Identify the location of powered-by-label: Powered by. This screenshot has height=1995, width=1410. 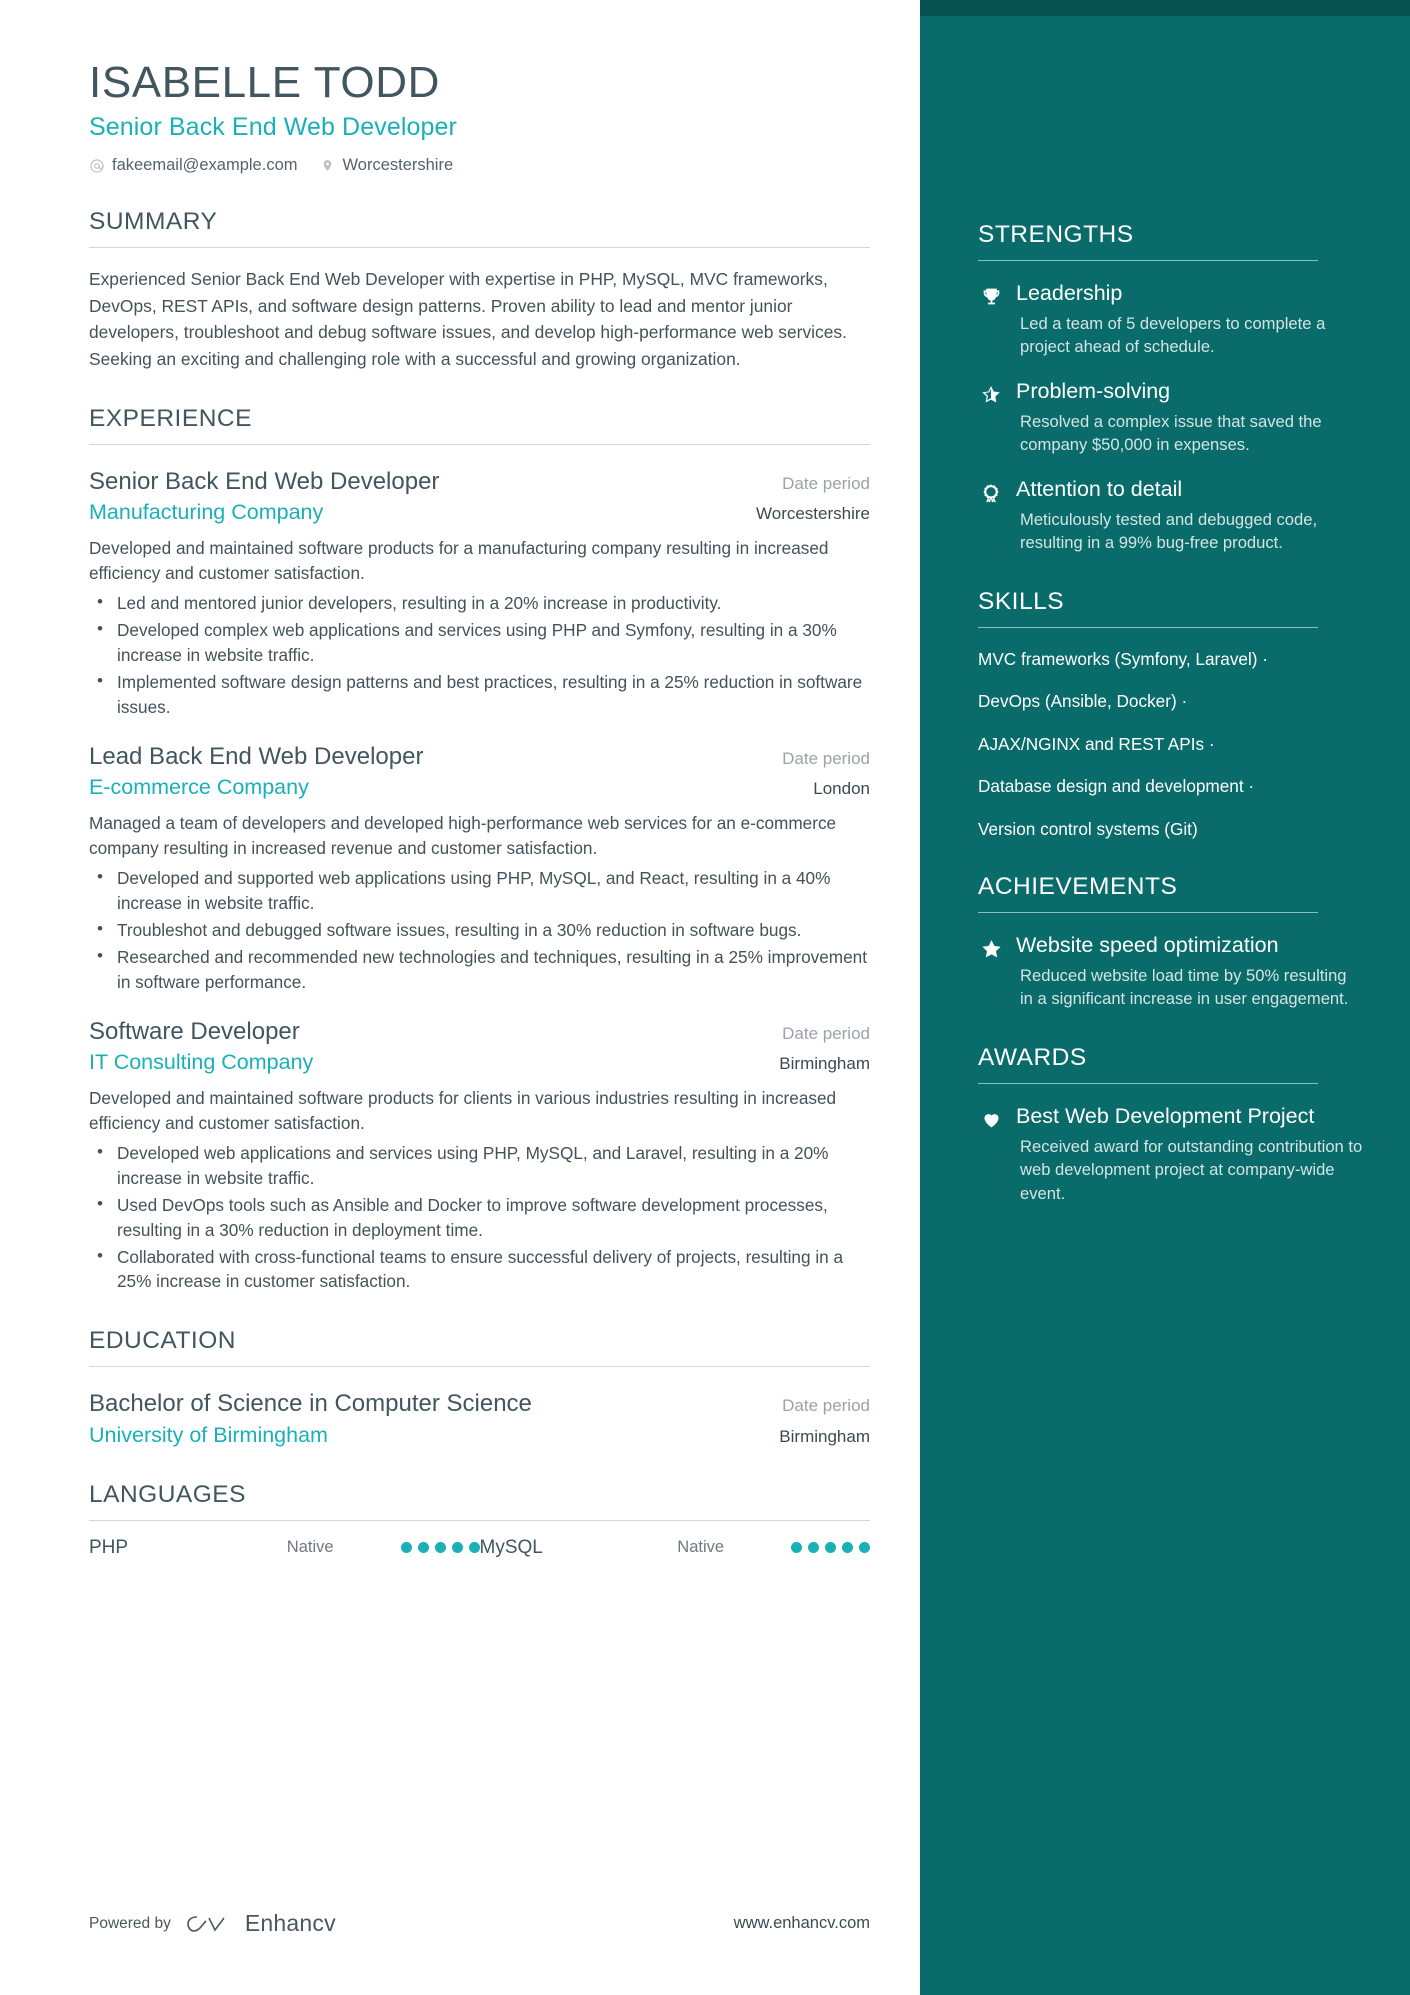
(130, 1923).